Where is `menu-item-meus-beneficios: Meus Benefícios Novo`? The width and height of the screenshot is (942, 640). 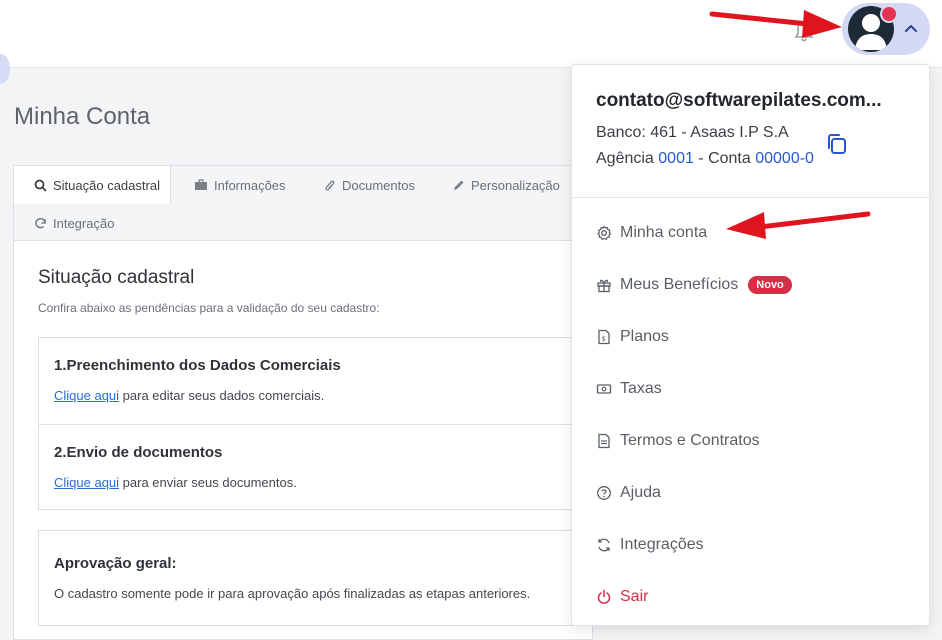 menu-item-meus-beneficios: Meus Benefícios Novo is located at coordinates (694, 285).